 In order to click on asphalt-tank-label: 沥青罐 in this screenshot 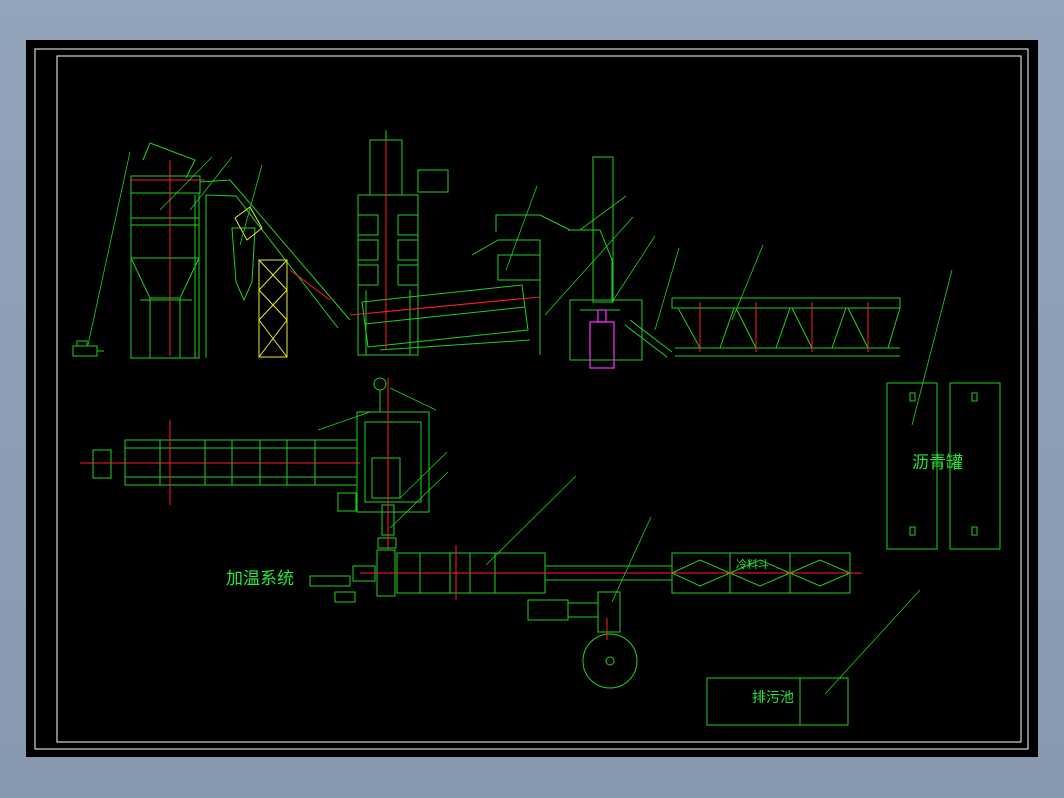, I will do `click(937, 463)`.